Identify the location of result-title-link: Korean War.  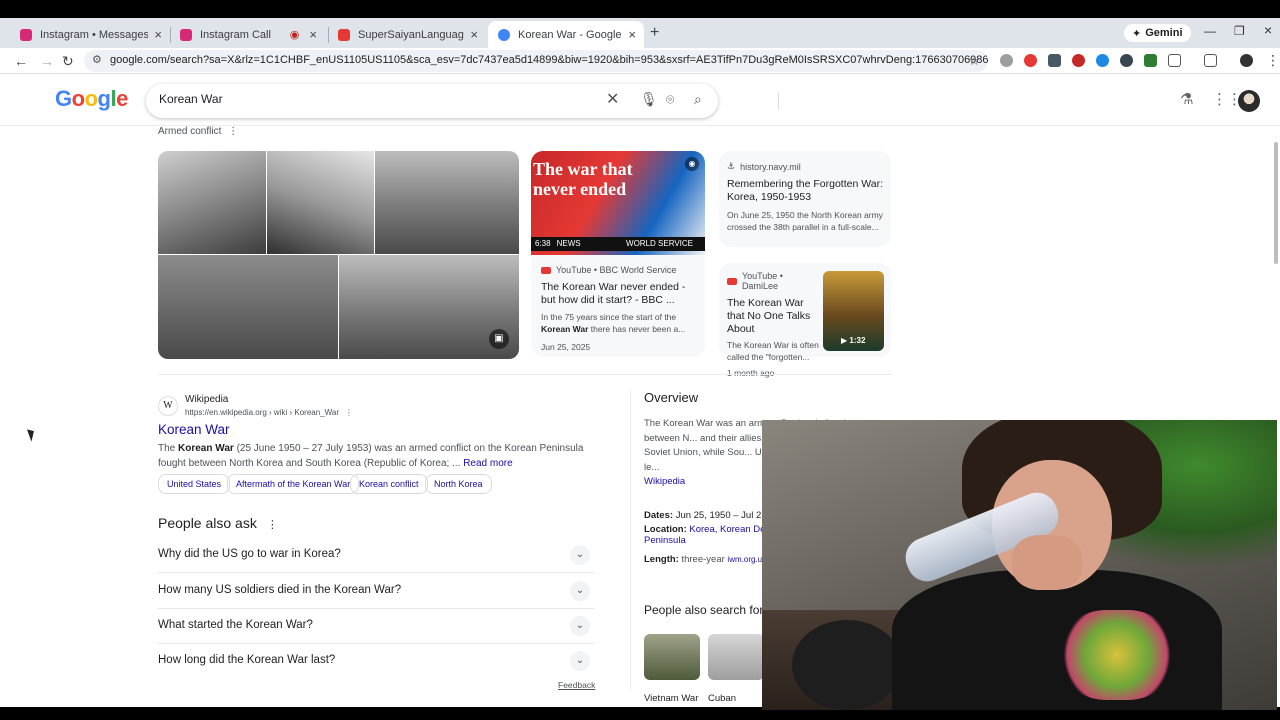
(194, 429).